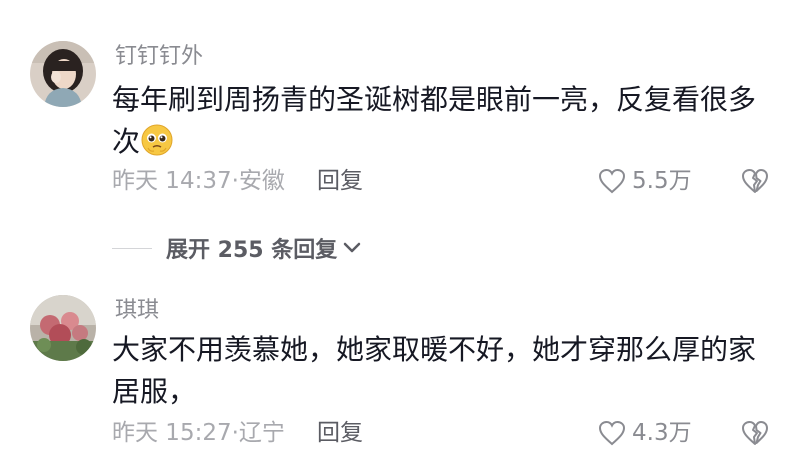 This screenshot has width=800, height=463. What do you see at coordinates (126, 141) in the screenshot?
I see `comment-text-line2: 次` at bounding box center [126, 141].